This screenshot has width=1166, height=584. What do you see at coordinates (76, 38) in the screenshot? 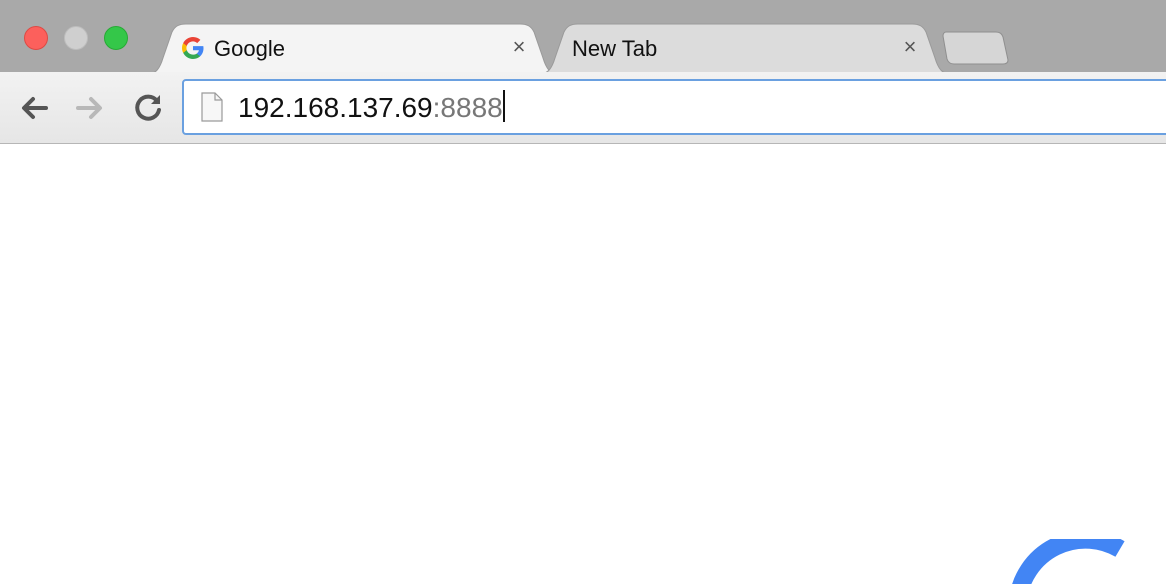
I see `window-minimize-button` at bounding box center [76, 38].